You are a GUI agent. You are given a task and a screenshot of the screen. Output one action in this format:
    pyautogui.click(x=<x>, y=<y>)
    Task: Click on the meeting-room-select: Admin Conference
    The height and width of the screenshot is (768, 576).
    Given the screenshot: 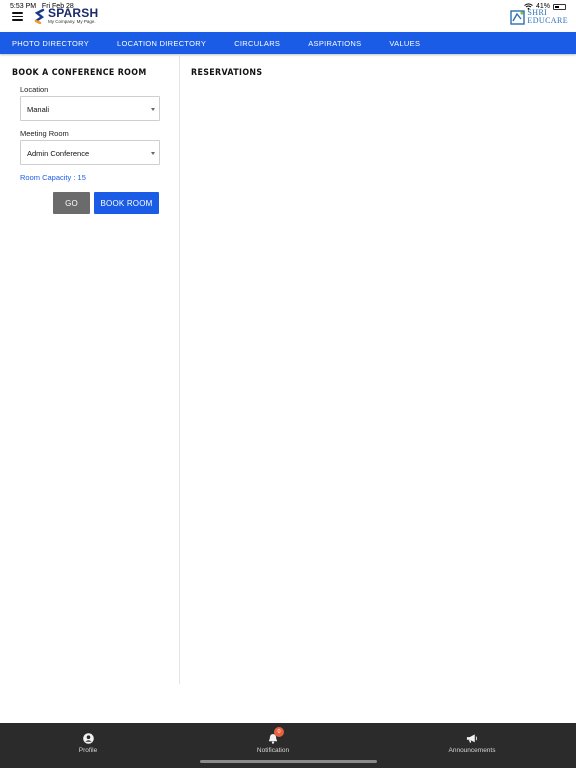 What is the action you would take?
    pyautogui.click(x=90, y=152)
    